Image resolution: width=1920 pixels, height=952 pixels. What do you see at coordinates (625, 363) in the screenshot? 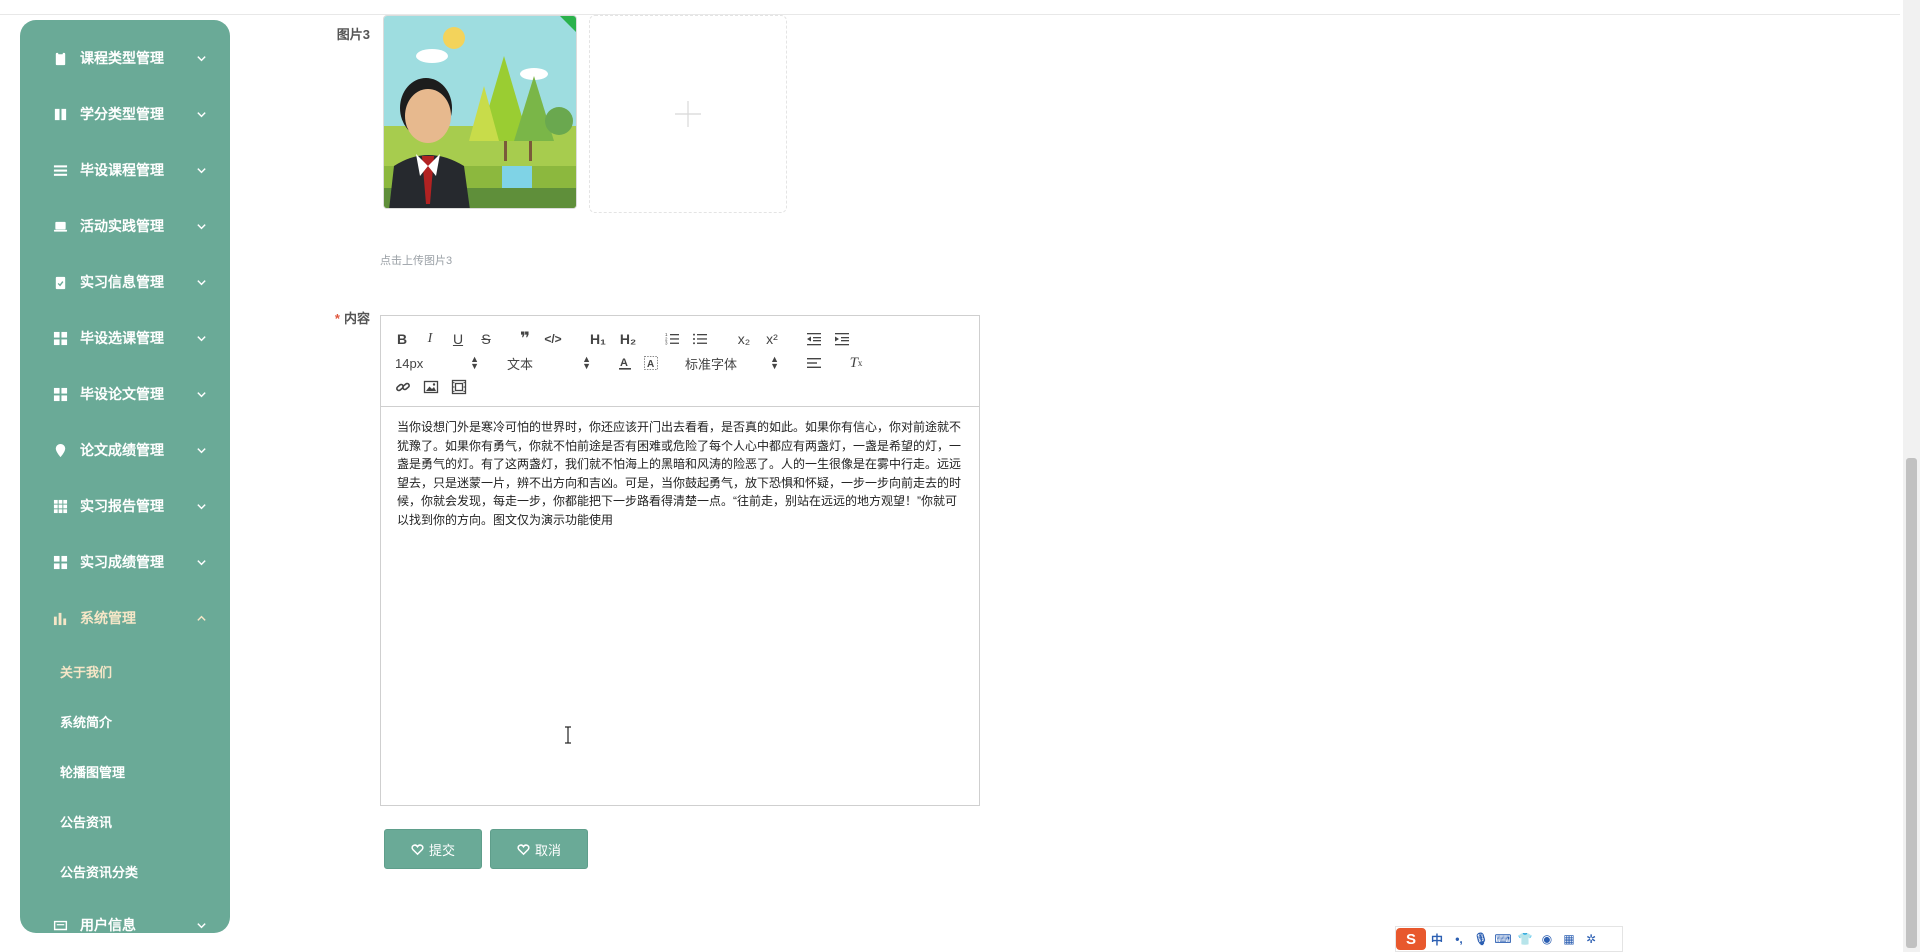
I see `font-color-icon: A` at bounding box center [625, 363].